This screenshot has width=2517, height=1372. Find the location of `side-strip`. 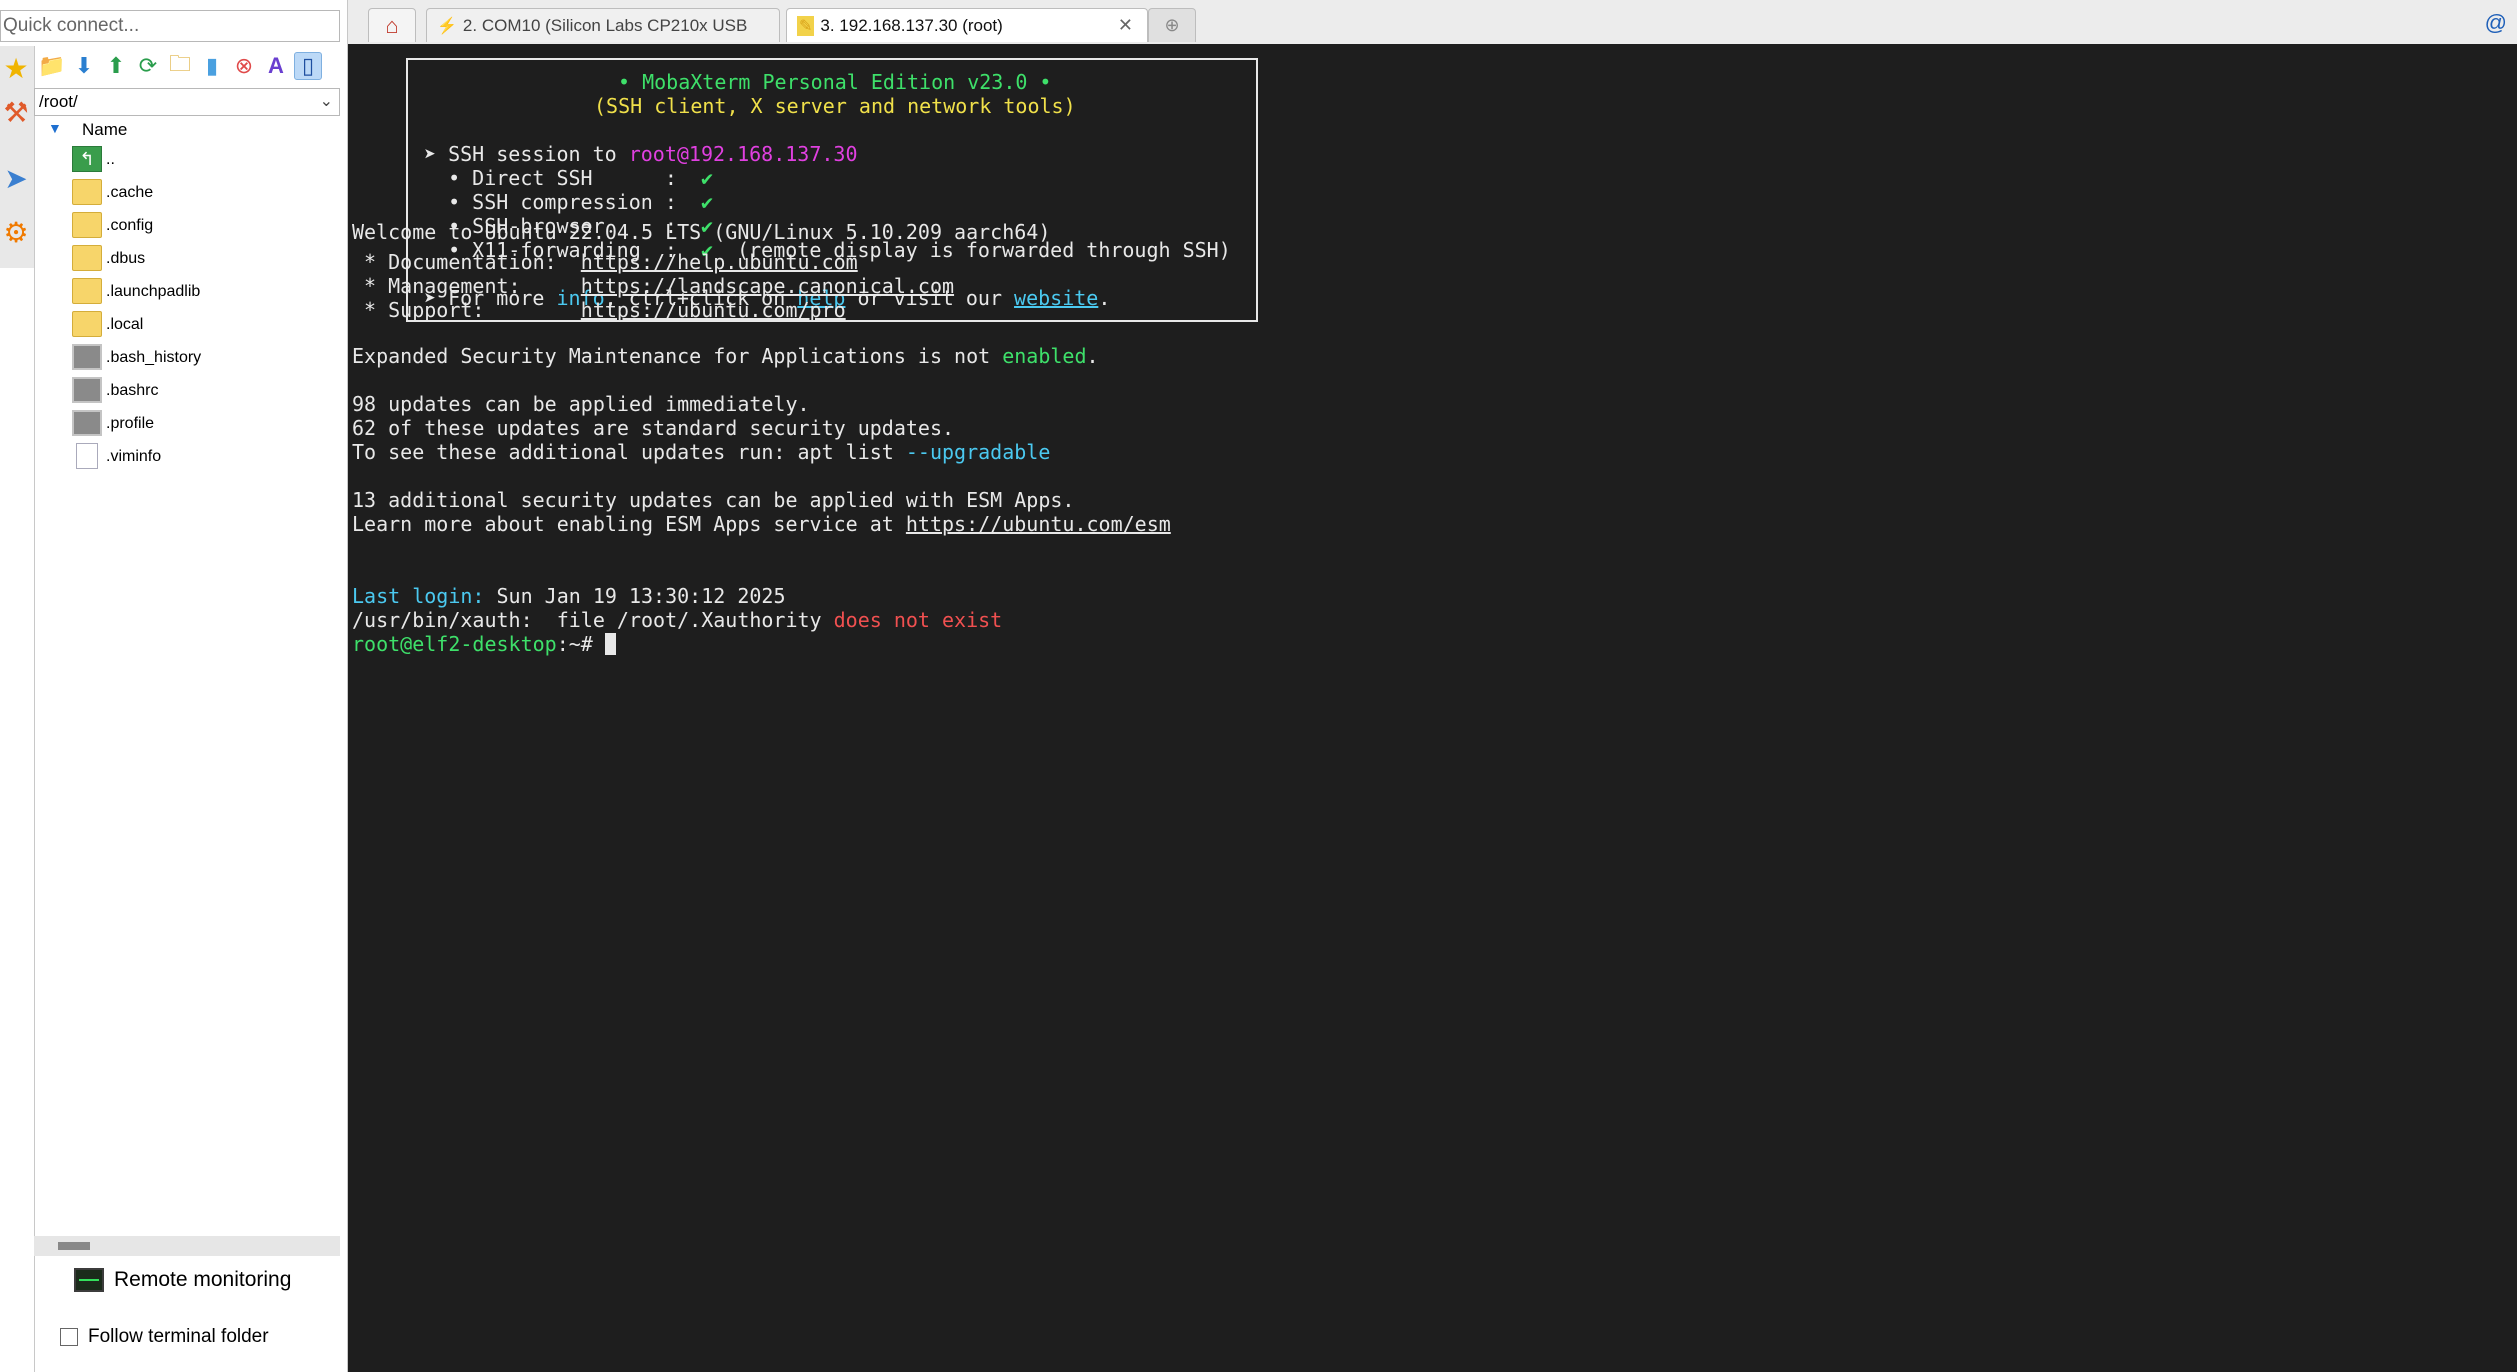

side-strip is located at coordinates (17, 820).